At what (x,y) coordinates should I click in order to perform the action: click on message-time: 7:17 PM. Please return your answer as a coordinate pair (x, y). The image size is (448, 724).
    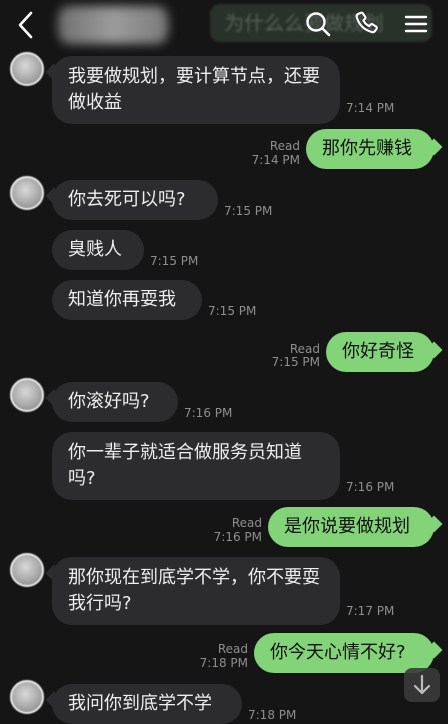
    Looking at the image, I should click on (370, 611).